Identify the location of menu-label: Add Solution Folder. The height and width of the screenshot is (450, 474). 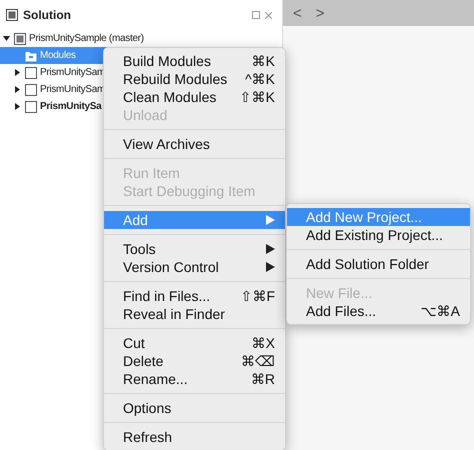
(367, 264).